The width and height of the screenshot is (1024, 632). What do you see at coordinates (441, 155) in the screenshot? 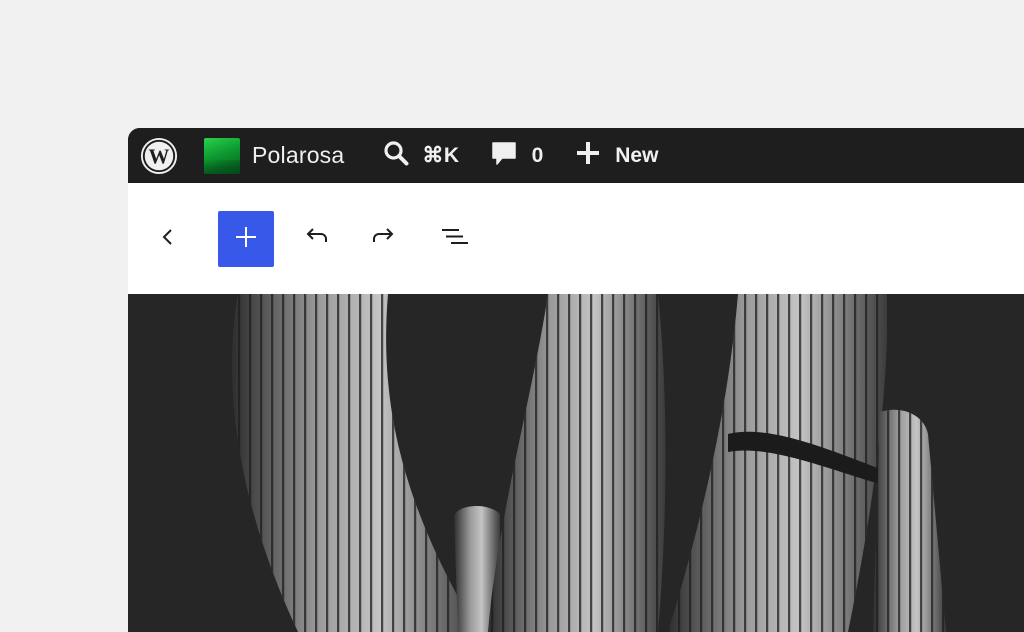
I see `search-shortcut: ⌘K` at bounding box center [441, 155].